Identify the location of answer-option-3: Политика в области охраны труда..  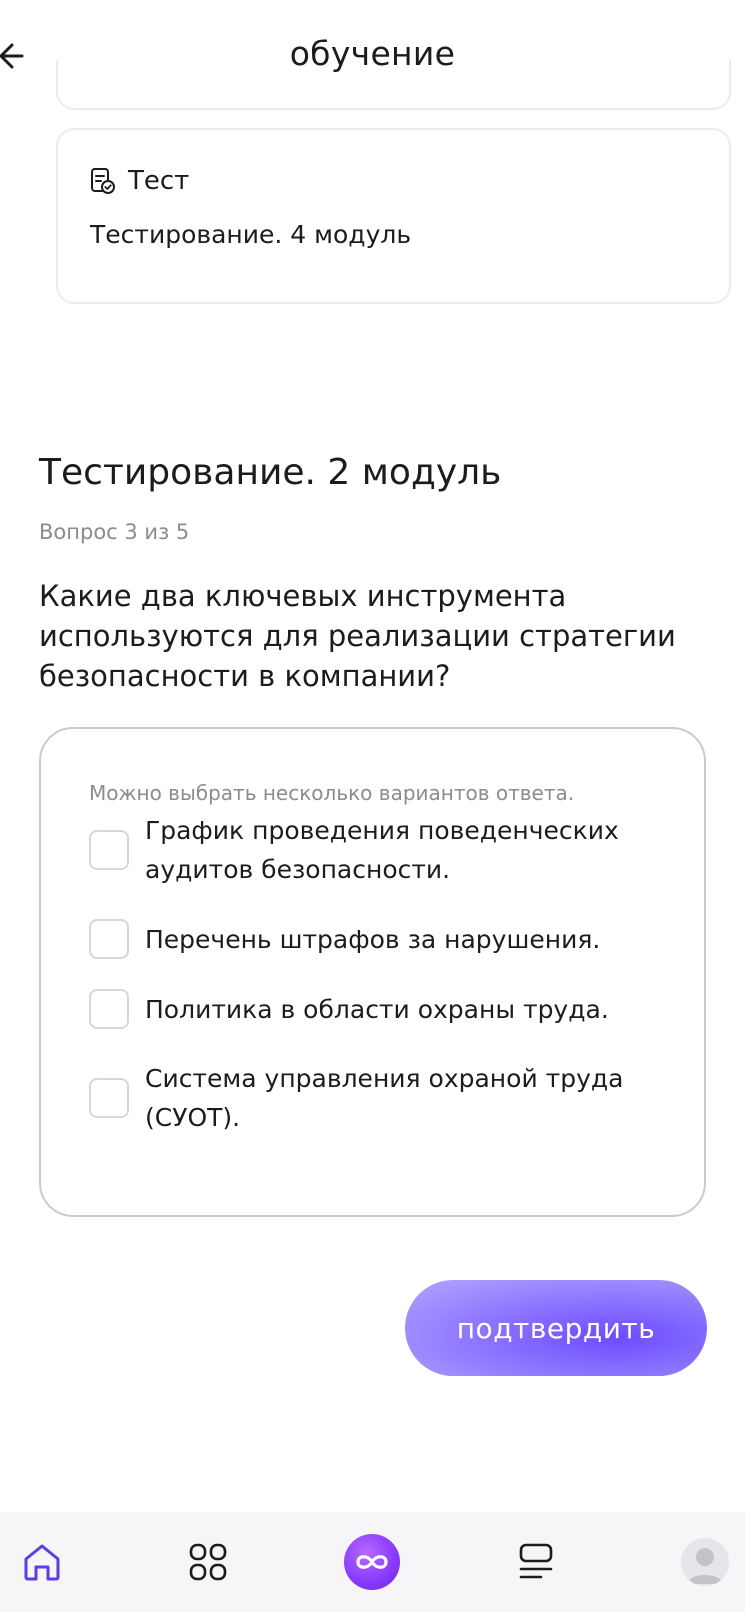
(376, 1009).